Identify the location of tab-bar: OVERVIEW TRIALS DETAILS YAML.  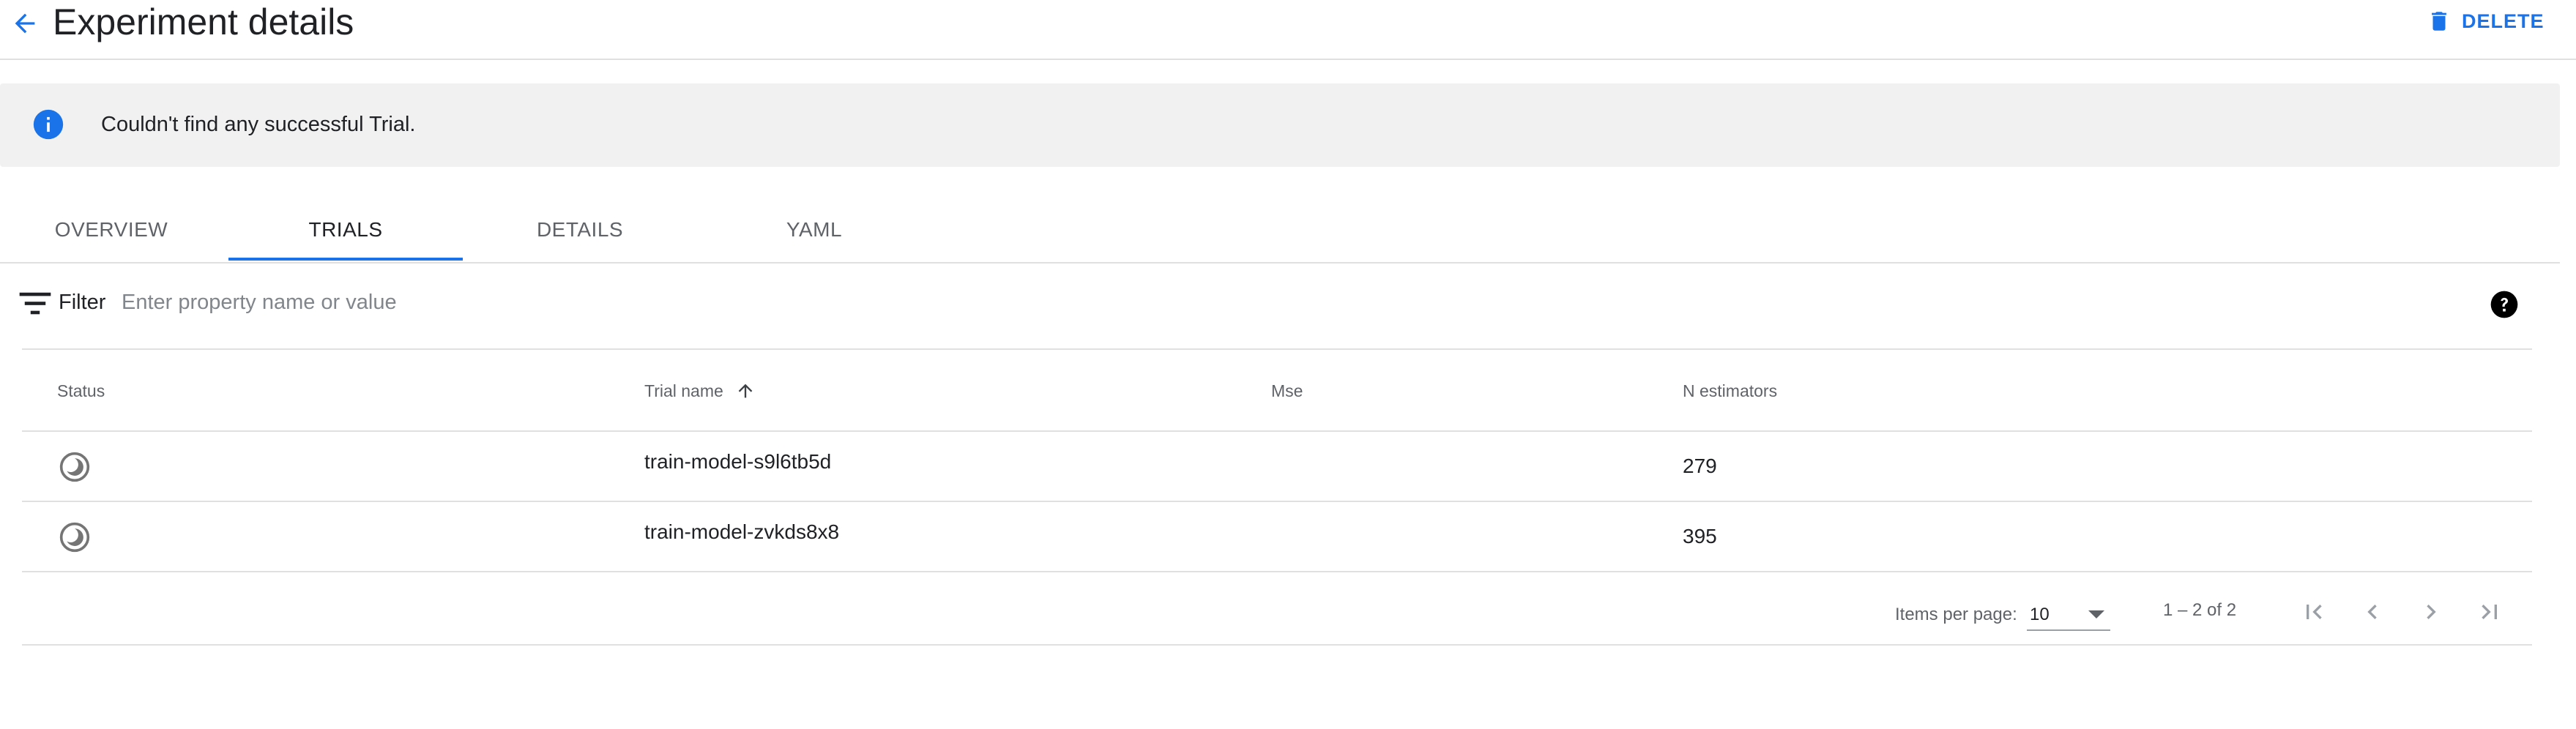
(1280, 230).